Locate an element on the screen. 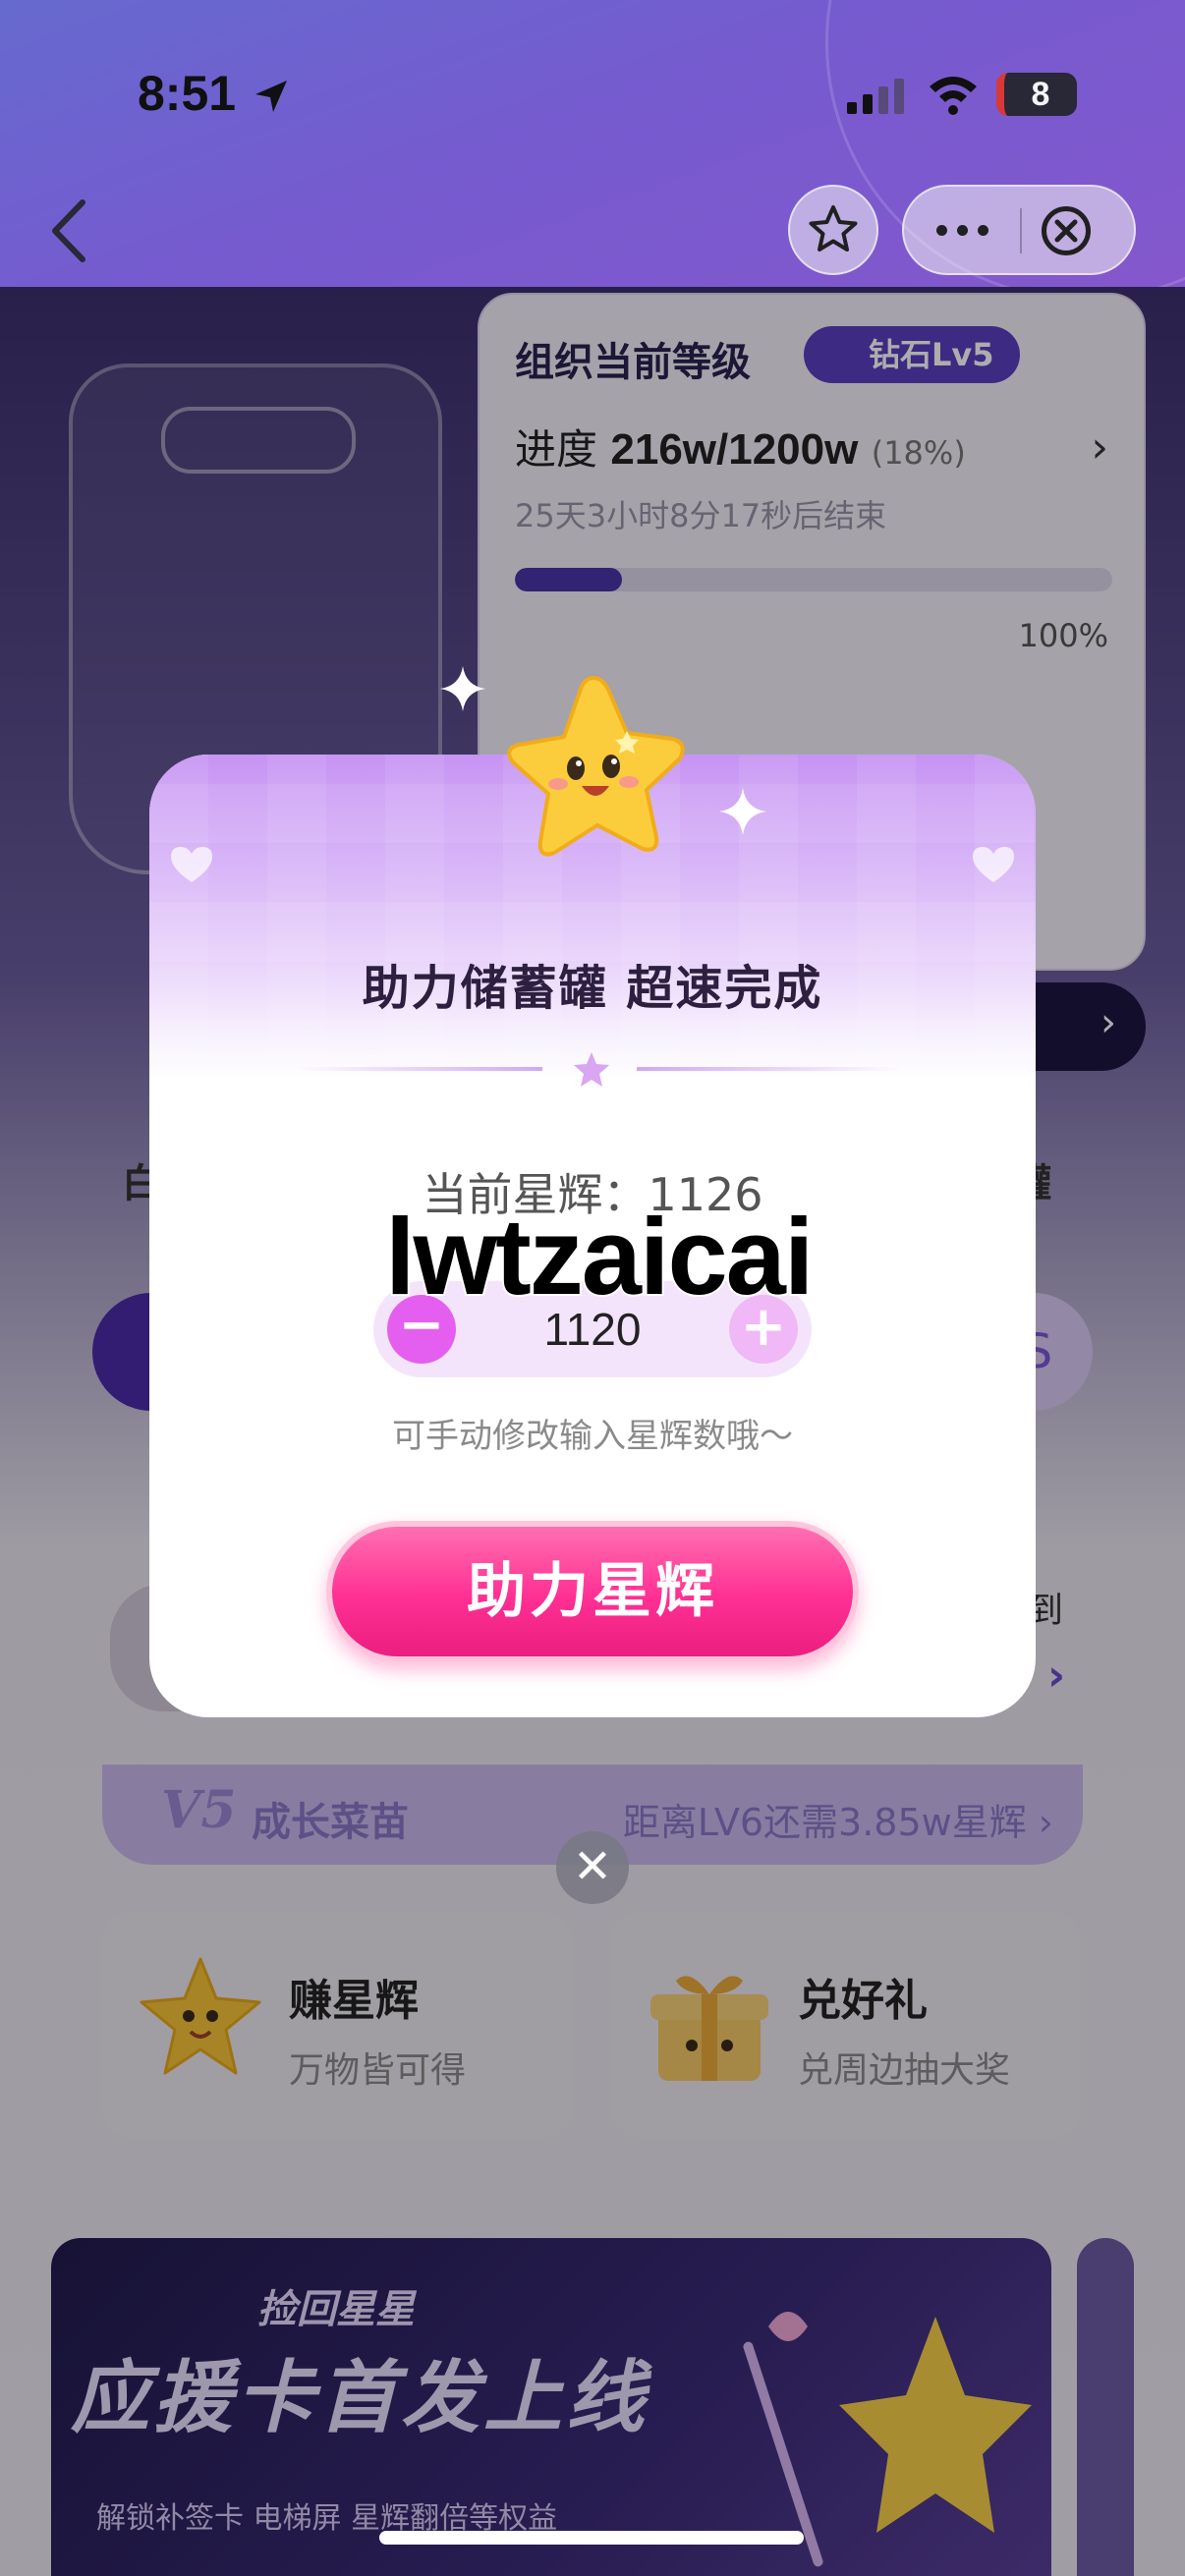 Image resolution: width=1185 pixels, height=2576 pixels. input-hint: 可手动修改输入星辉数哦～ is located at coordinates (592, 1436).